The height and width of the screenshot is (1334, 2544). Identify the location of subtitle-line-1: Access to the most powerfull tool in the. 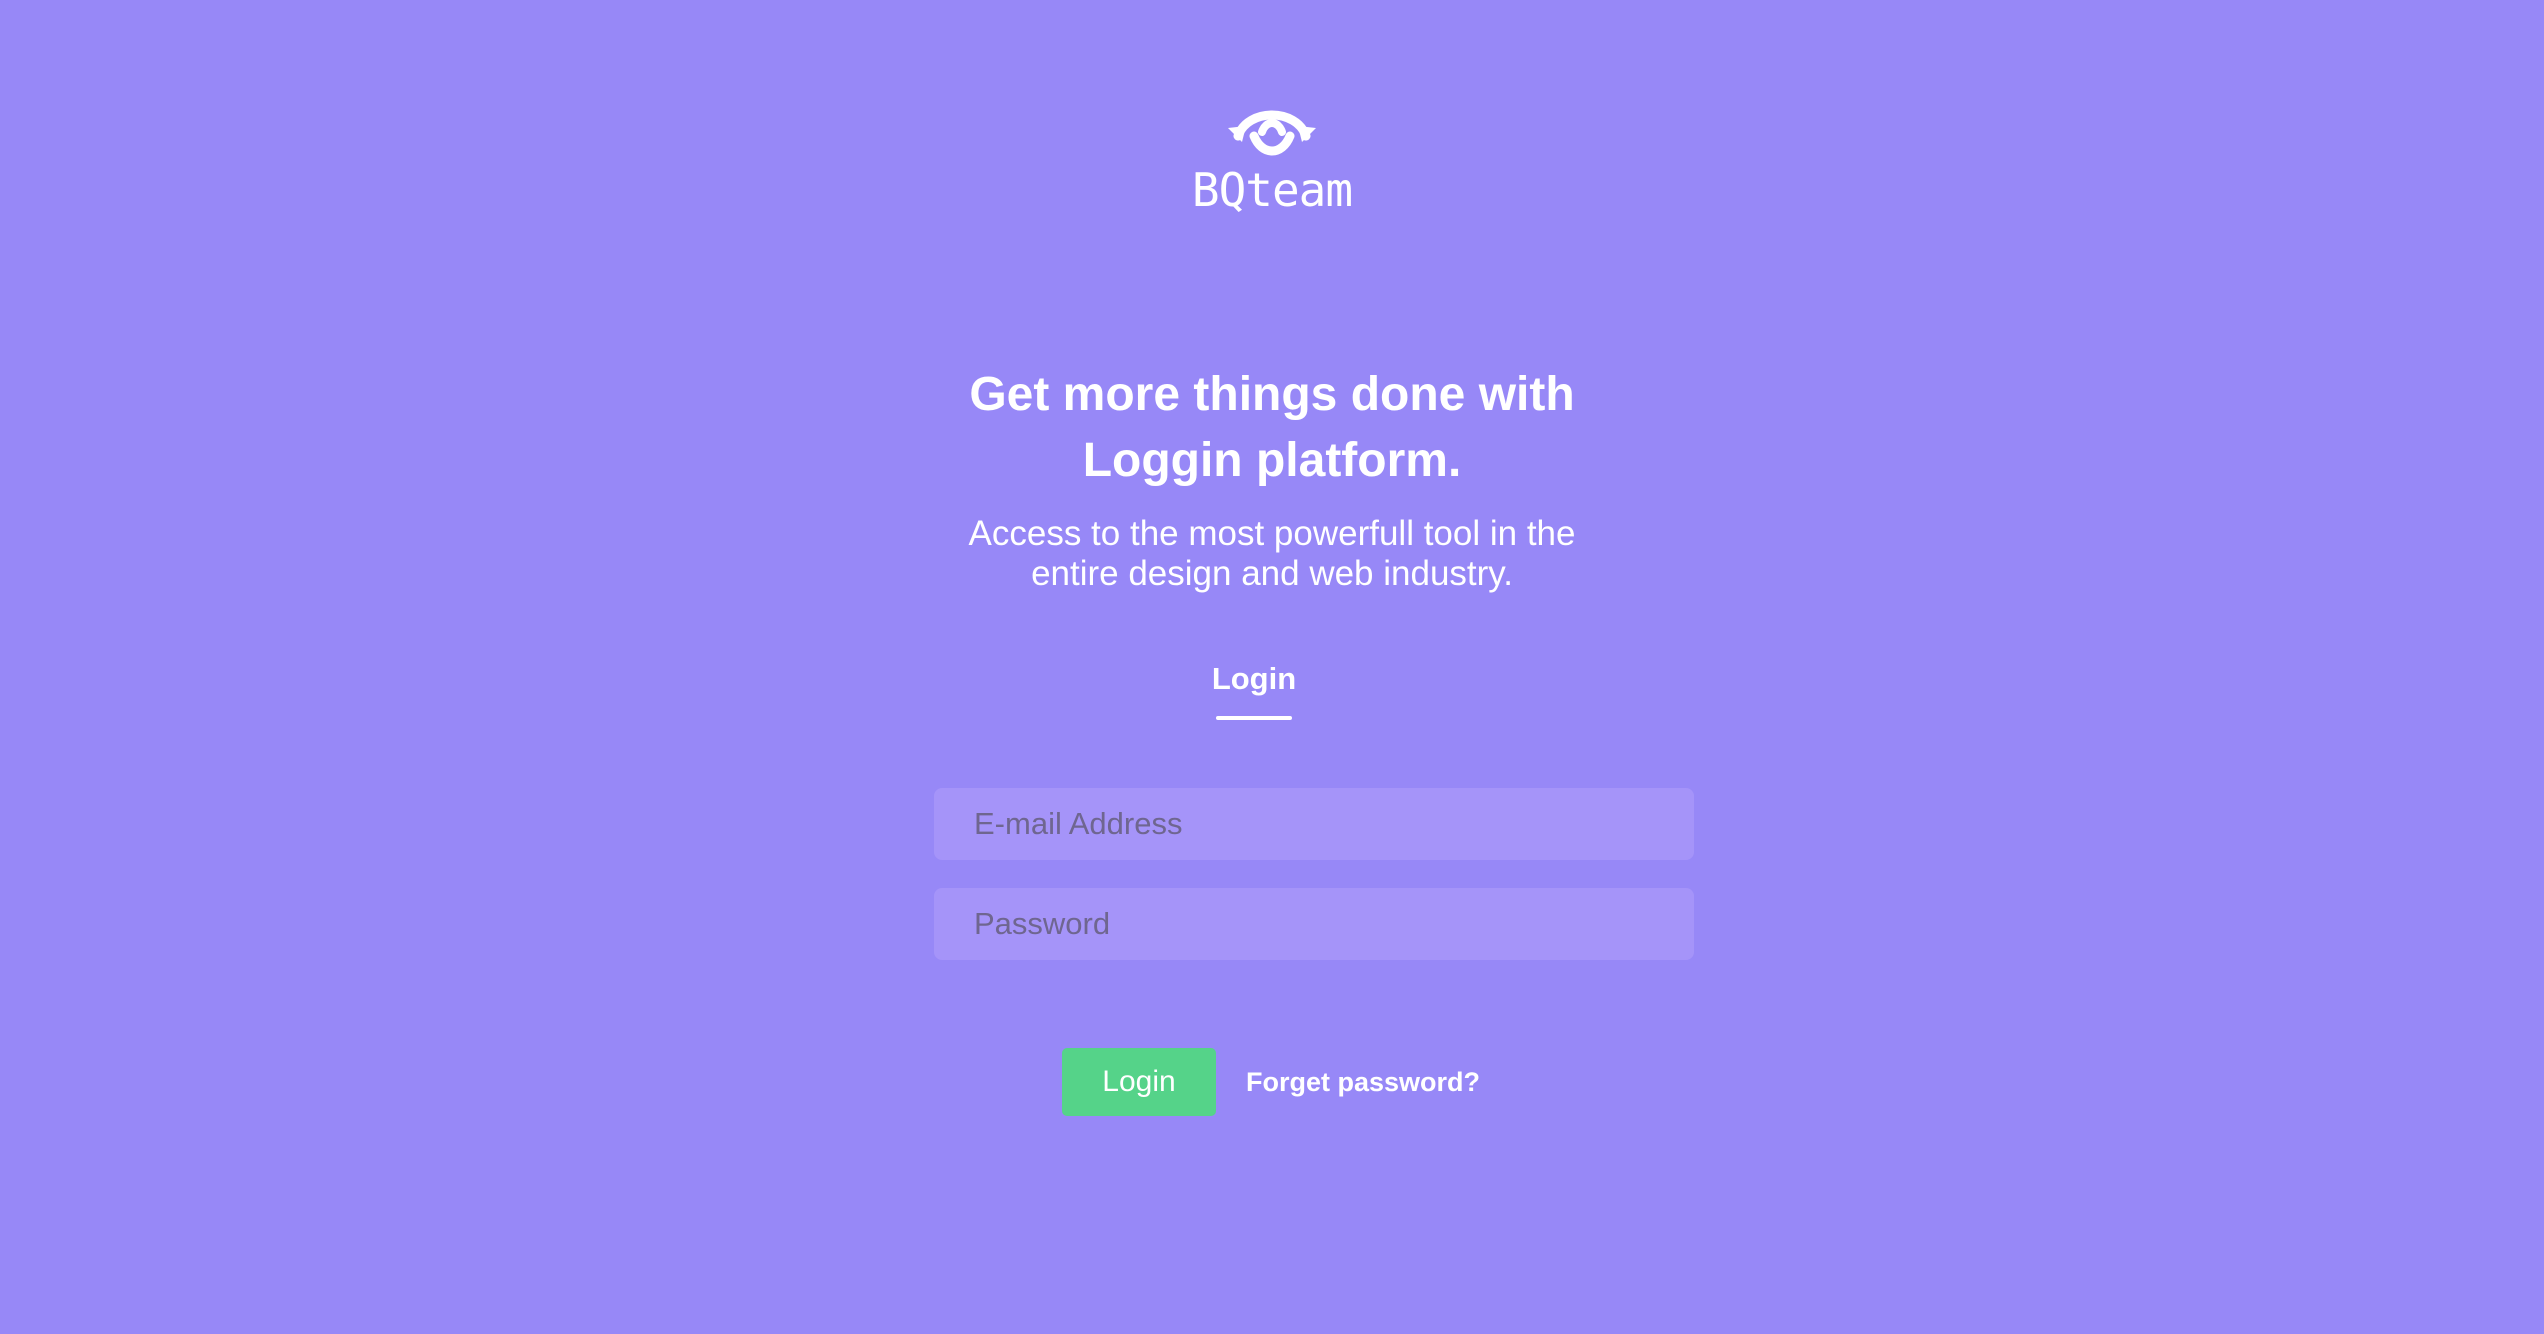
(1272, 533).